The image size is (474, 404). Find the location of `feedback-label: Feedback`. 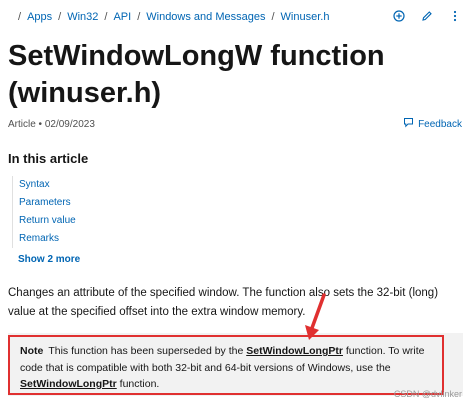

feedback-label: Feedback is located at coordinates (440, 124).